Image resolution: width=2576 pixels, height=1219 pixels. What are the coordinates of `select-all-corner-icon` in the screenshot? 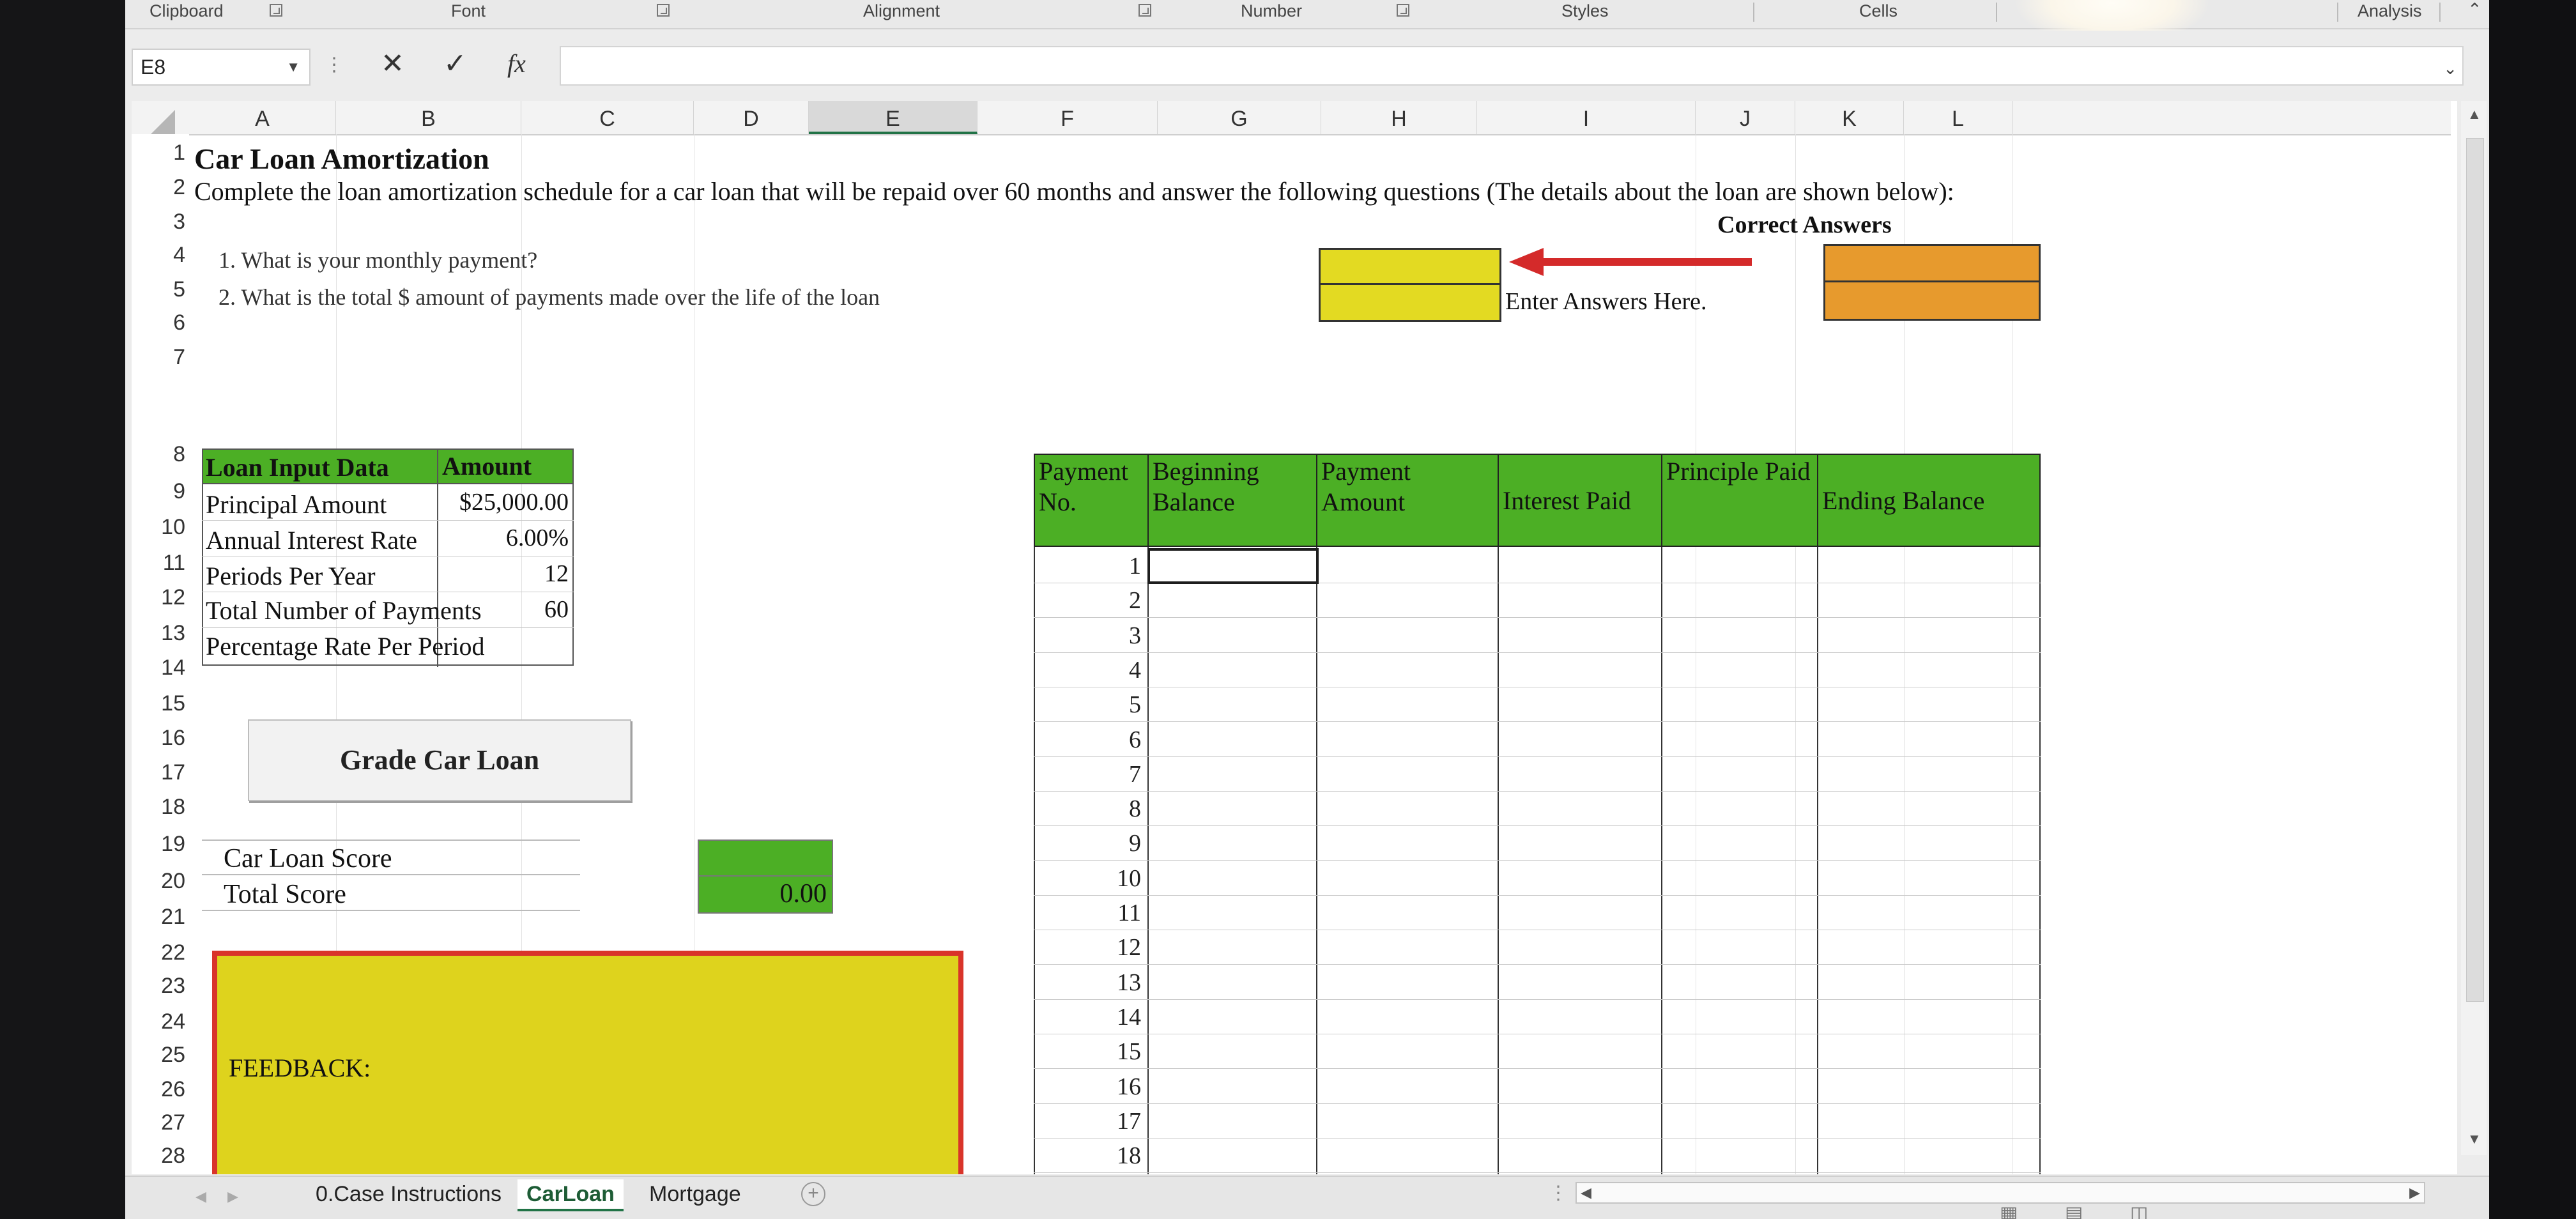 It's located at (163, 122).